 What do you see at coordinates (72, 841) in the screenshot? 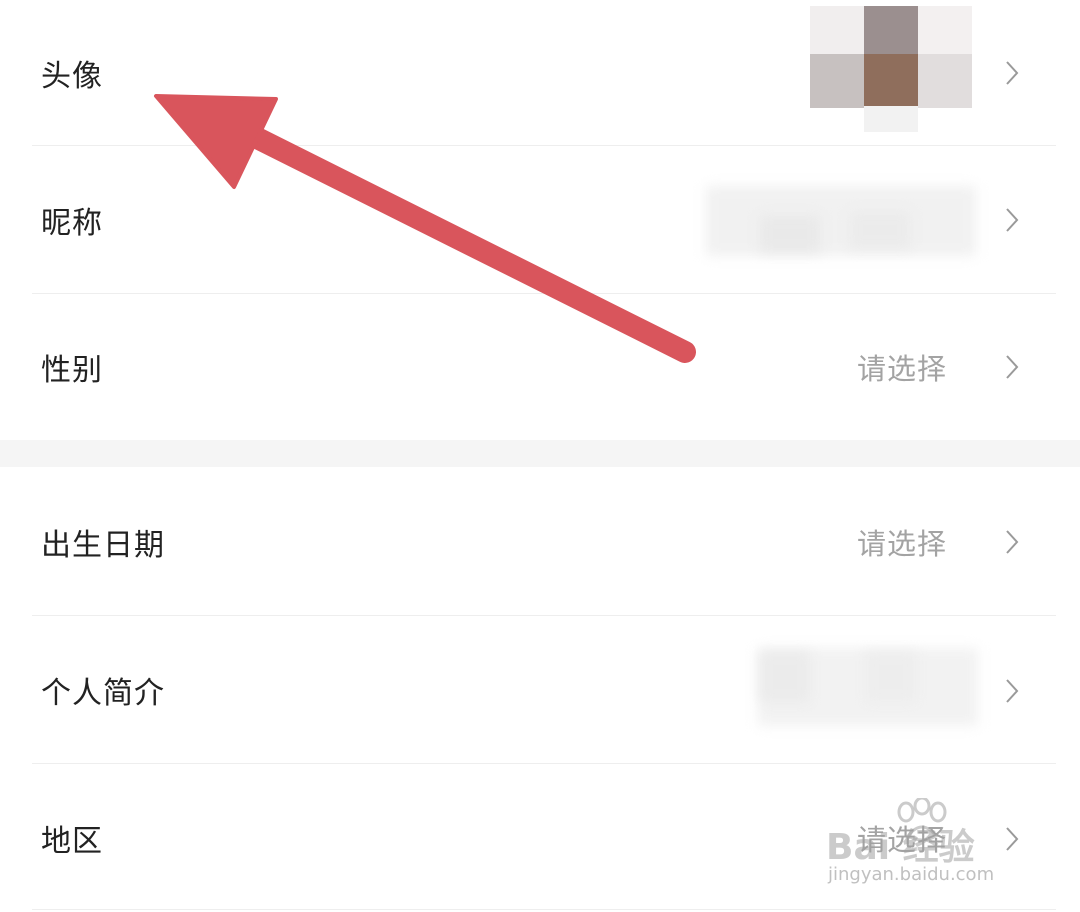
I see `region-label: 地区` at bounding box center [72, 841].